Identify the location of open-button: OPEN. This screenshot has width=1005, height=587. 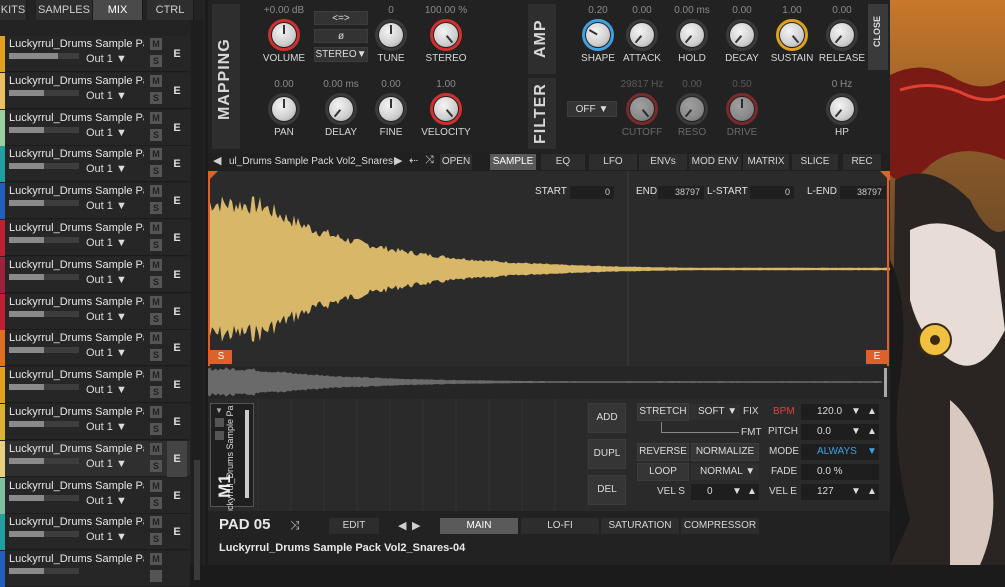
(456, 162).